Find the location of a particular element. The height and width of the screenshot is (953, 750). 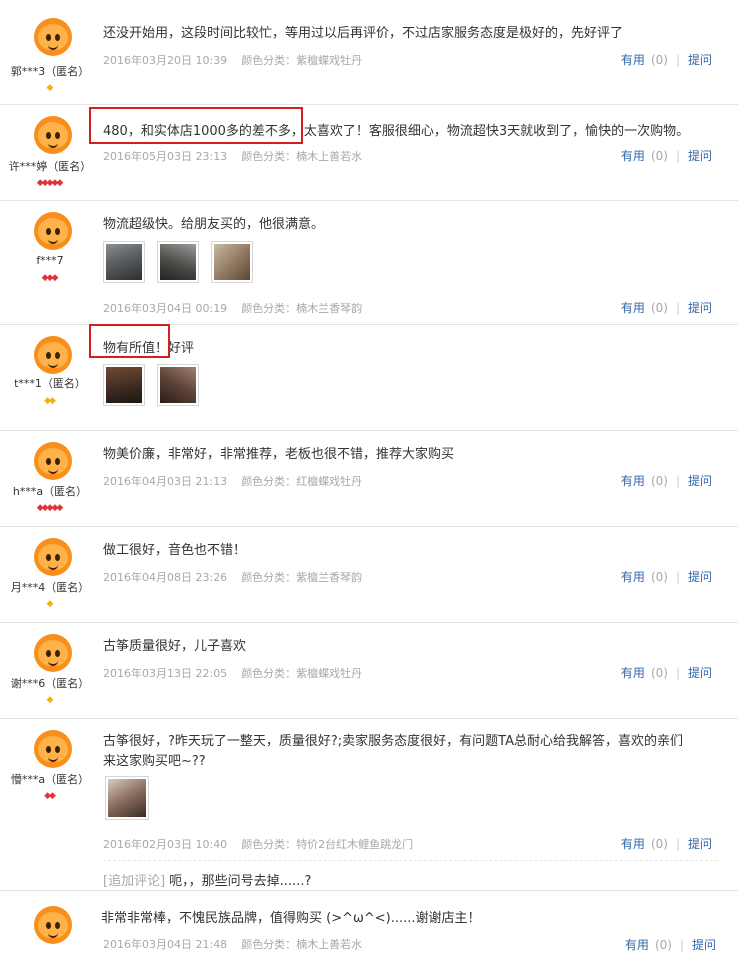

review-date: 2016年03月20日 10:39 is located at coordinates (165, 60).